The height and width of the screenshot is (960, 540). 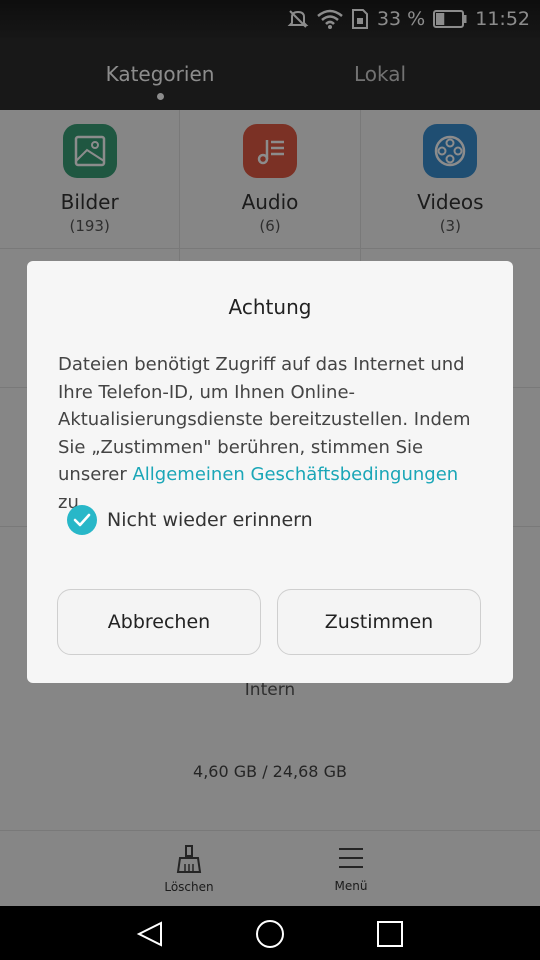 I want to click on system-nav-bar, so click(x=270, y=933).